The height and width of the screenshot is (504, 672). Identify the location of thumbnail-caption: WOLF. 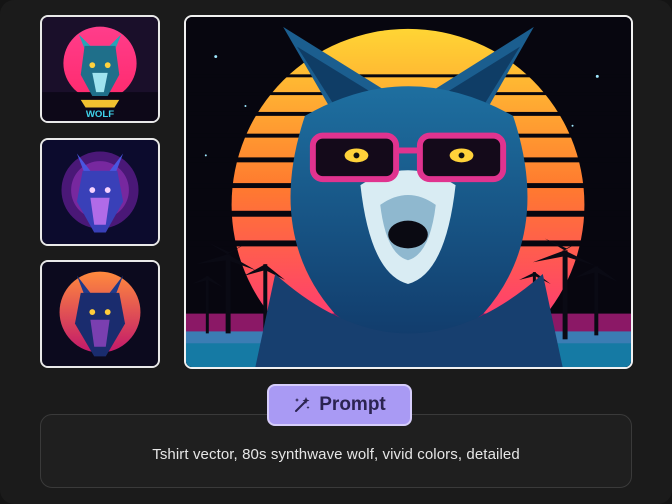
(100, 114).